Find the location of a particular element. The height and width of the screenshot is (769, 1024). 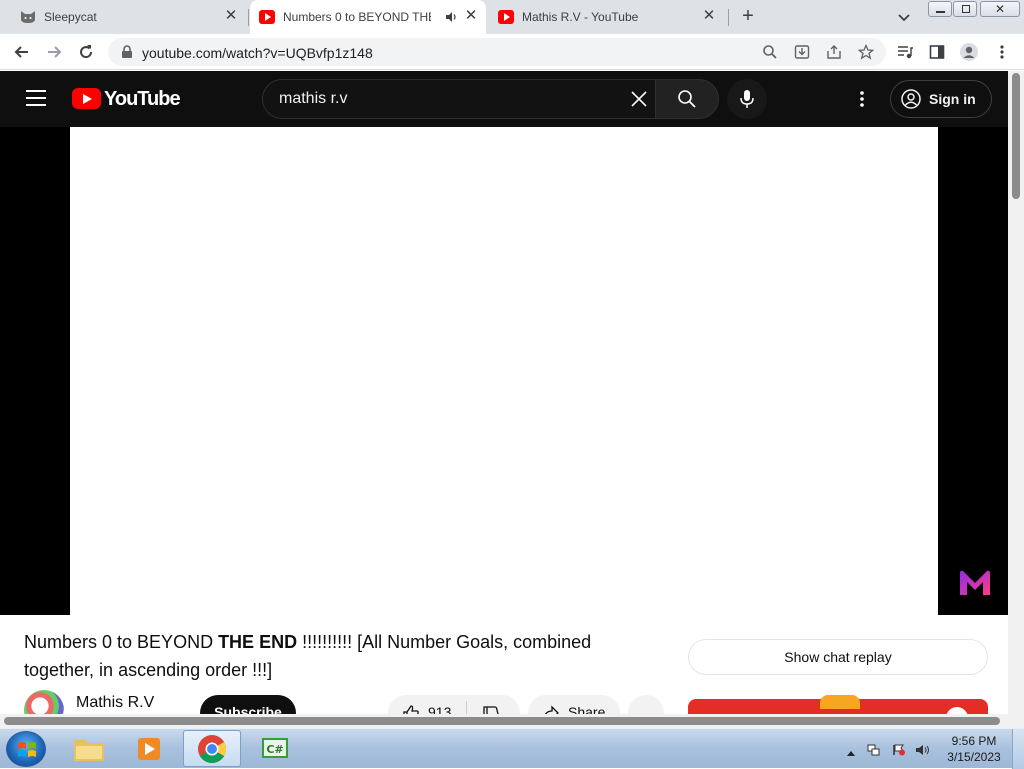

media-control-icon is located at coordinates (905, 52).